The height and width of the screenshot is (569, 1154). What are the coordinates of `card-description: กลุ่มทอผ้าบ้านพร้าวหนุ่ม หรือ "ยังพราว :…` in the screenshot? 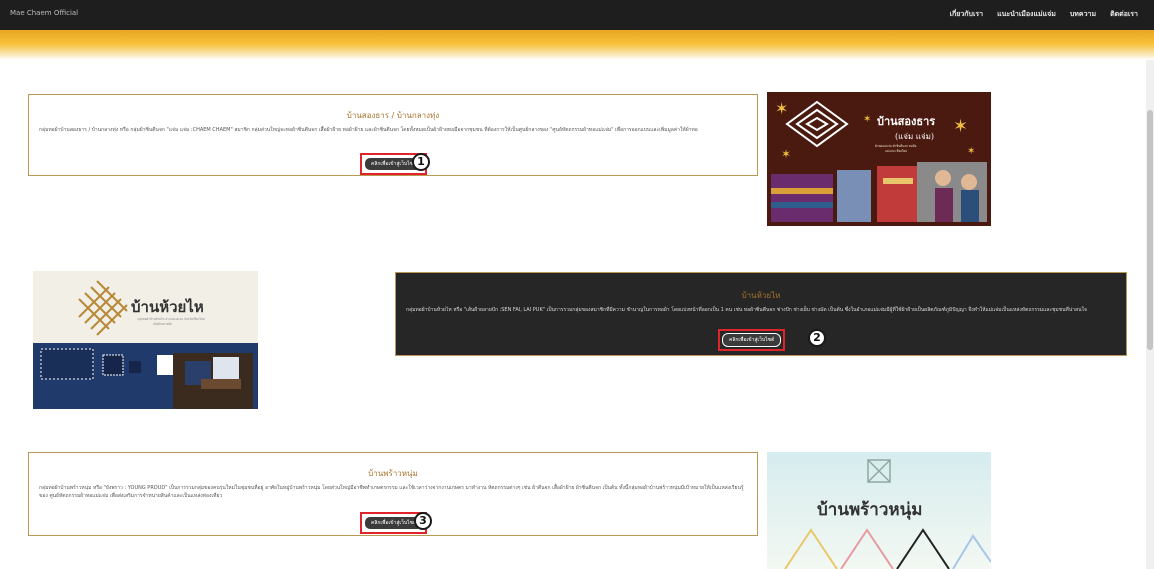 It's located at (391, 492).